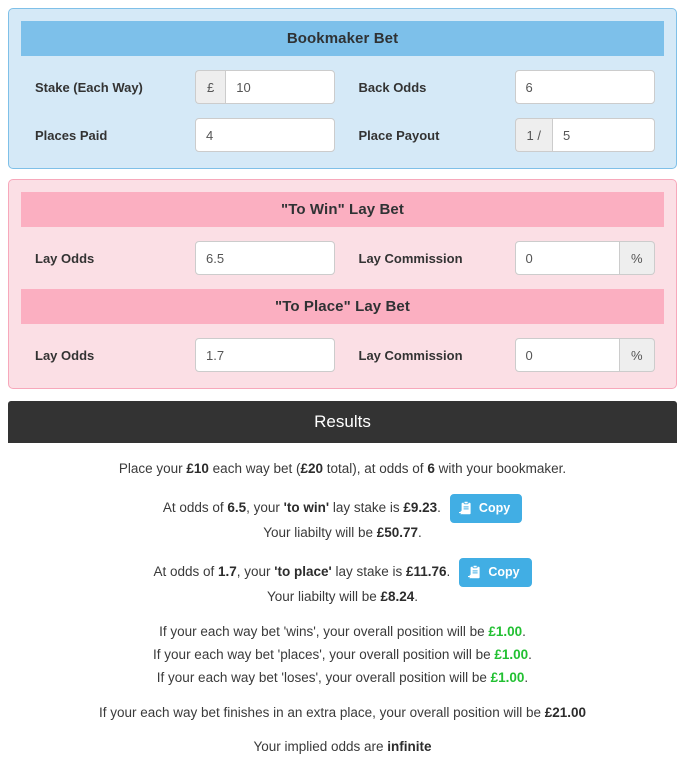 This screenshot has height=766, width=685. Describe the element at coordinates (431, 468) in the screenshot. I see `place-line-odds: 6` at that location.